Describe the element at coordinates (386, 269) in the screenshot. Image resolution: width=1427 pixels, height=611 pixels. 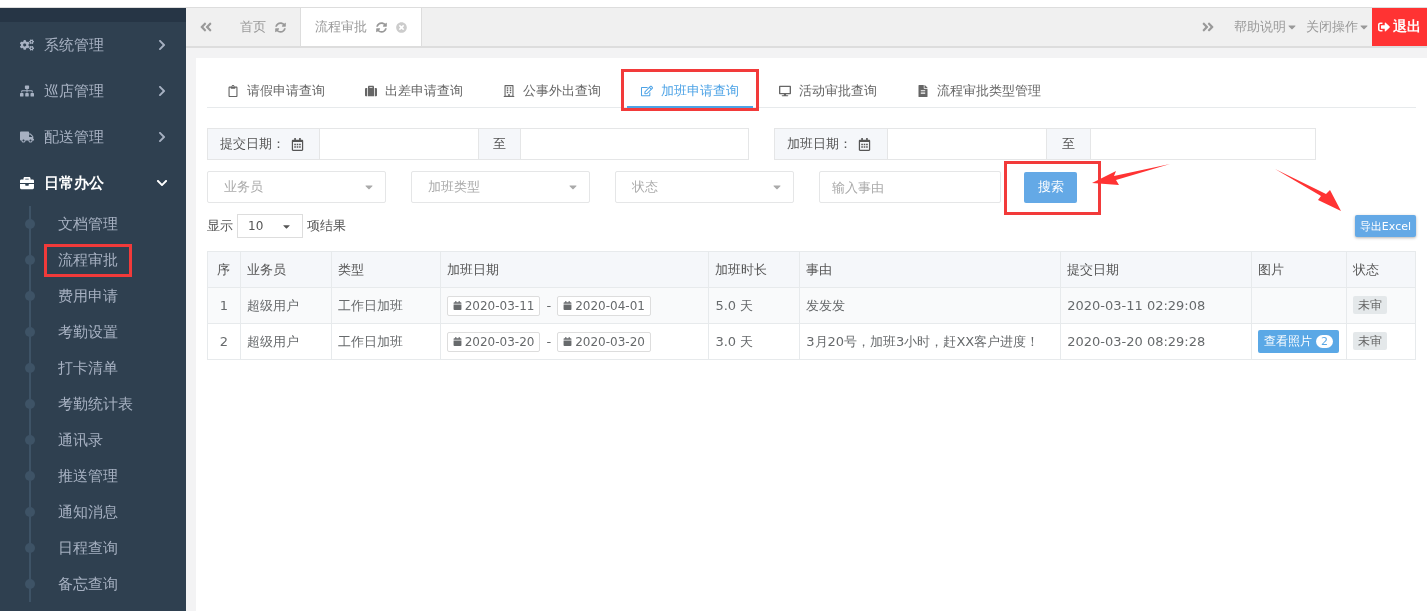
I see `column-header: 类型` at that location.